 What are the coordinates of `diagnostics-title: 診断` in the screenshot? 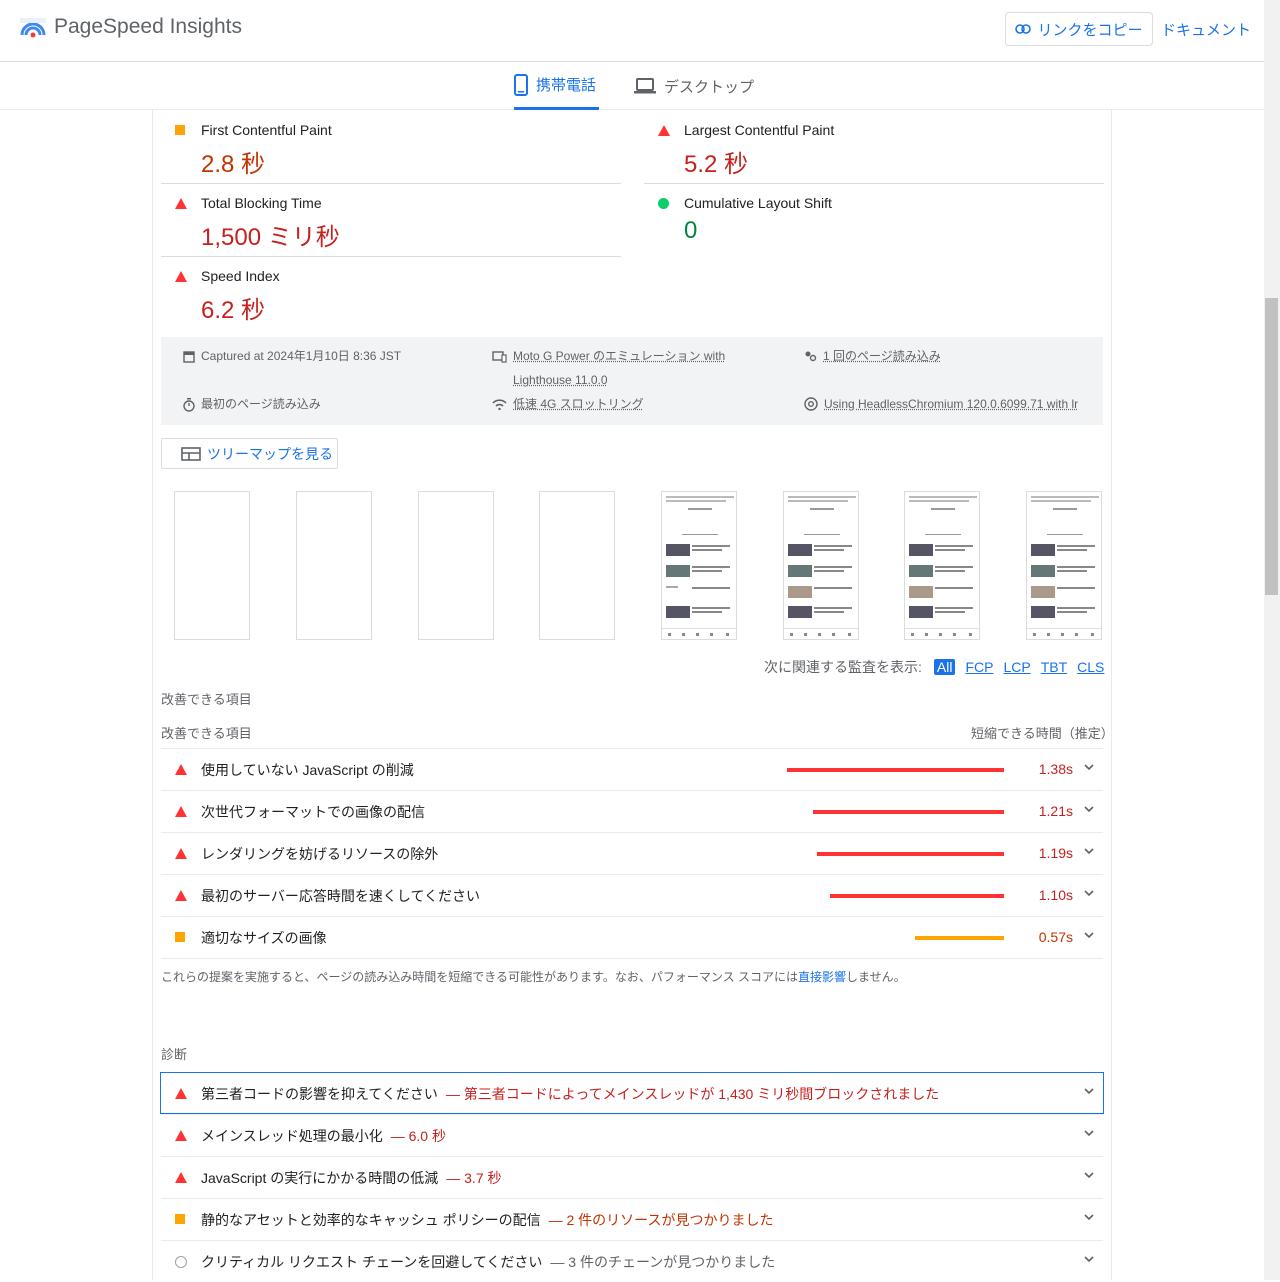 It's located at (174, 1054).